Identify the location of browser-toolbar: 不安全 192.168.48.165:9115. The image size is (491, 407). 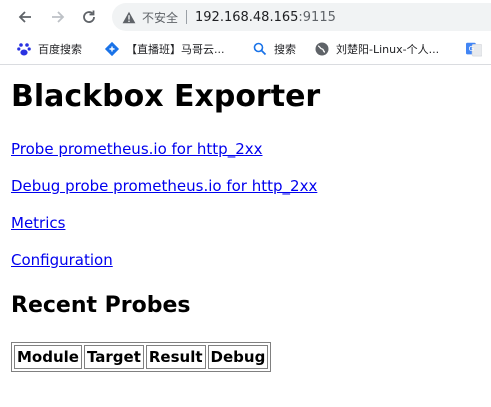
(245, 17).